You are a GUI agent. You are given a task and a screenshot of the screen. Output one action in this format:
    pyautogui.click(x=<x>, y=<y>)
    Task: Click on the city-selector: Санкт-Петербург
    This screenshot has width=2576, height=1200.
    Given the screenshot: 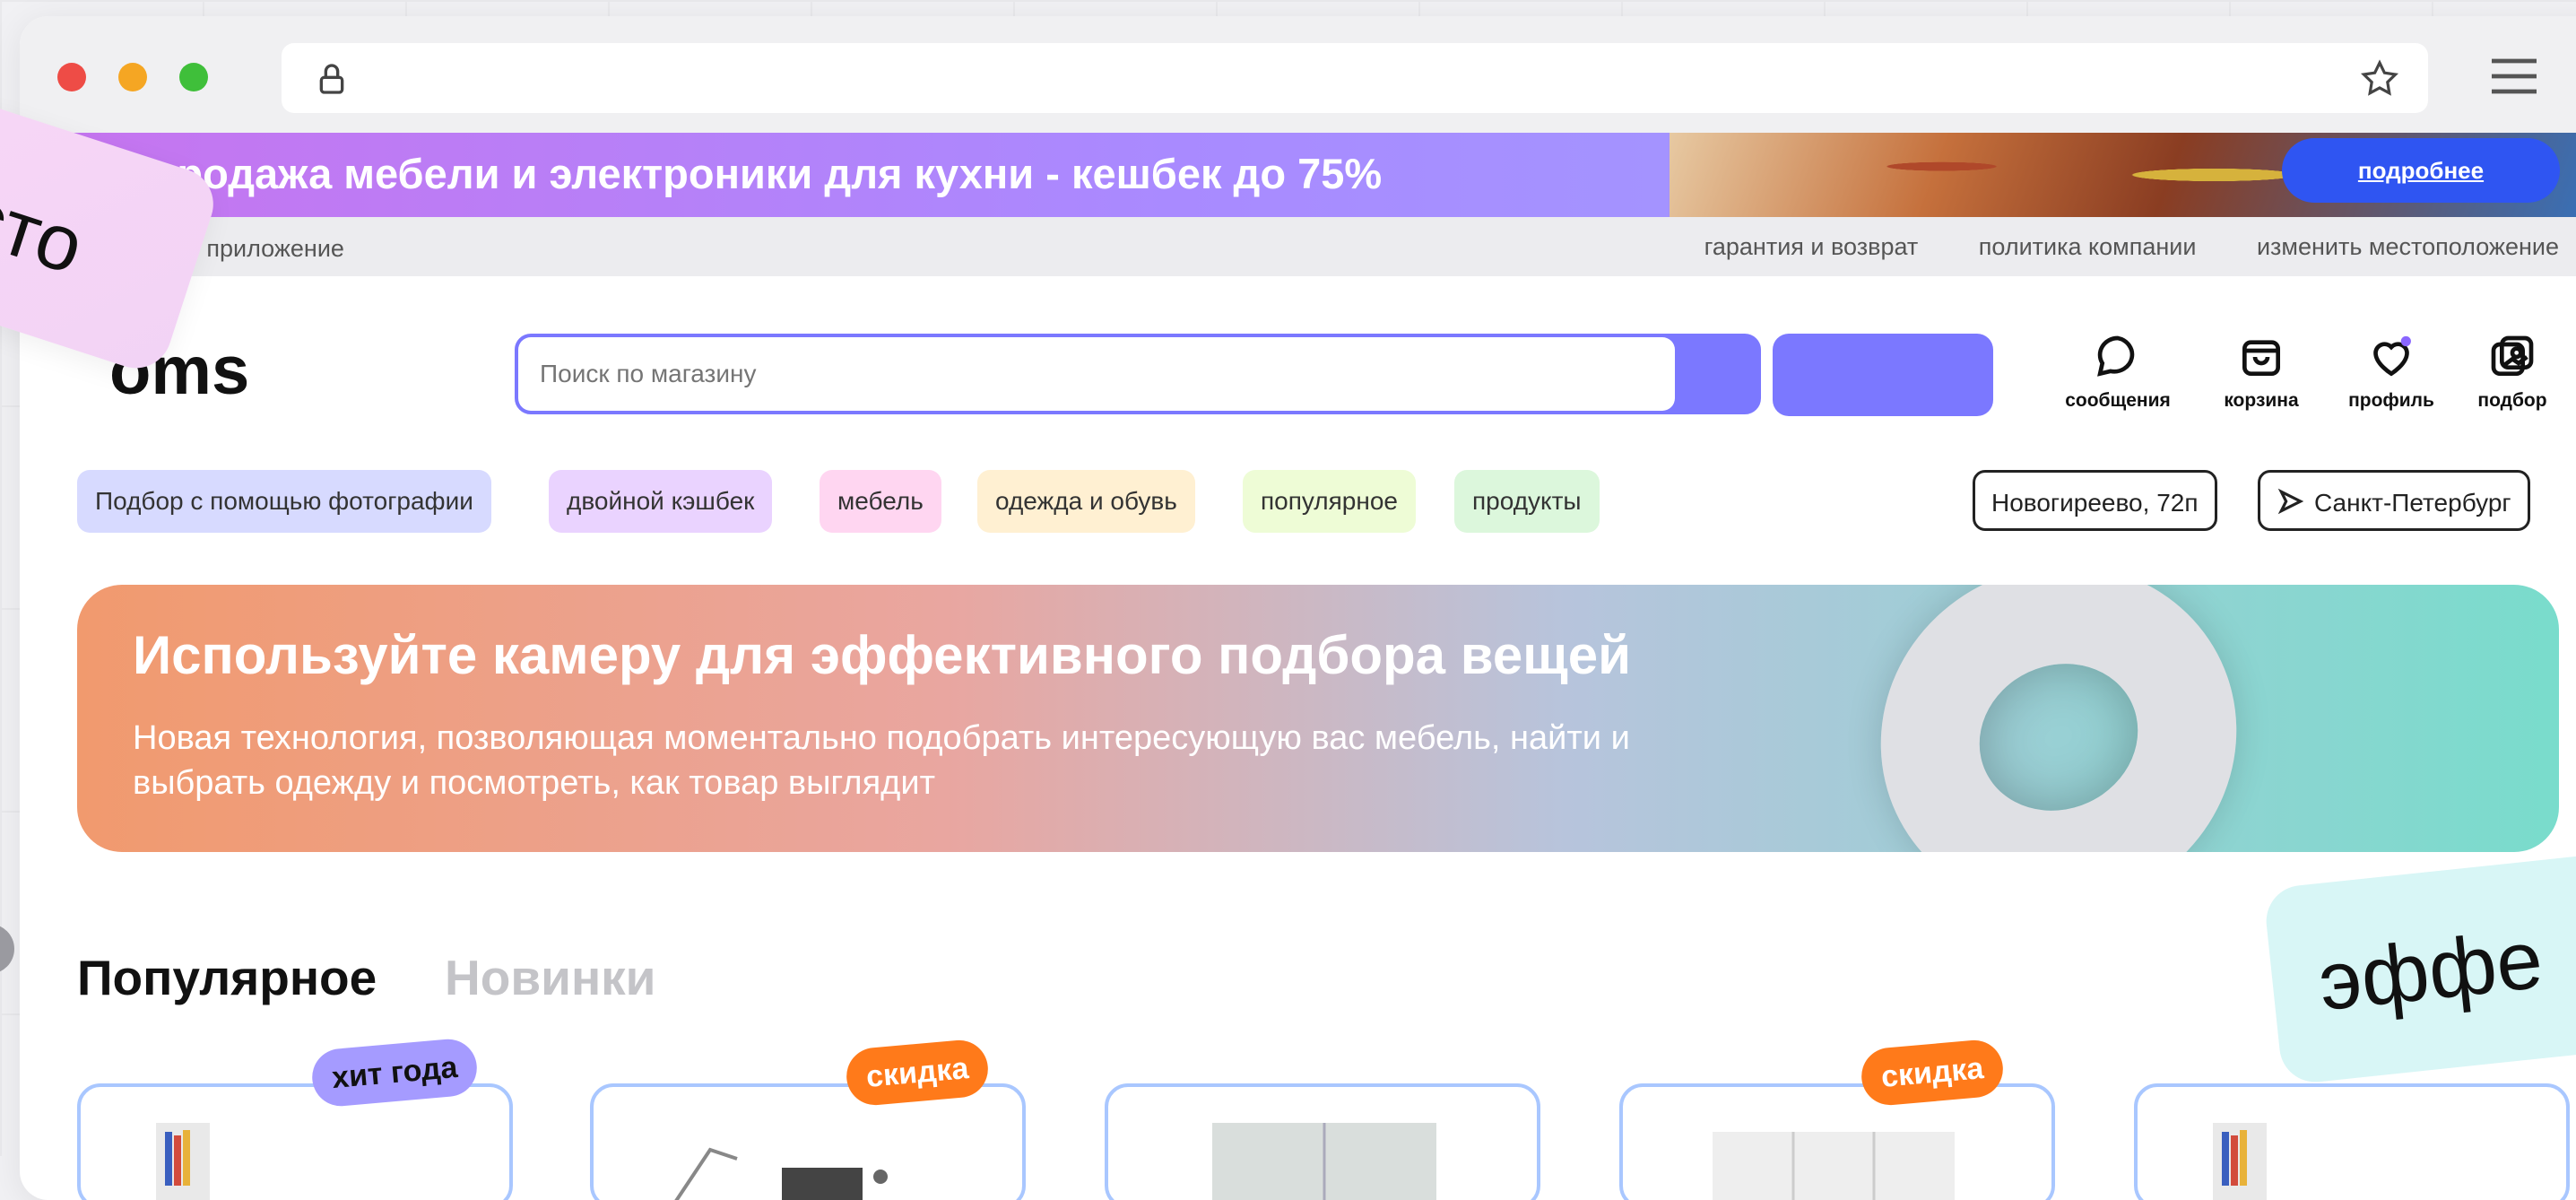 What is the action you would take?
    pyautogui.click(x=2394, y=500)
    